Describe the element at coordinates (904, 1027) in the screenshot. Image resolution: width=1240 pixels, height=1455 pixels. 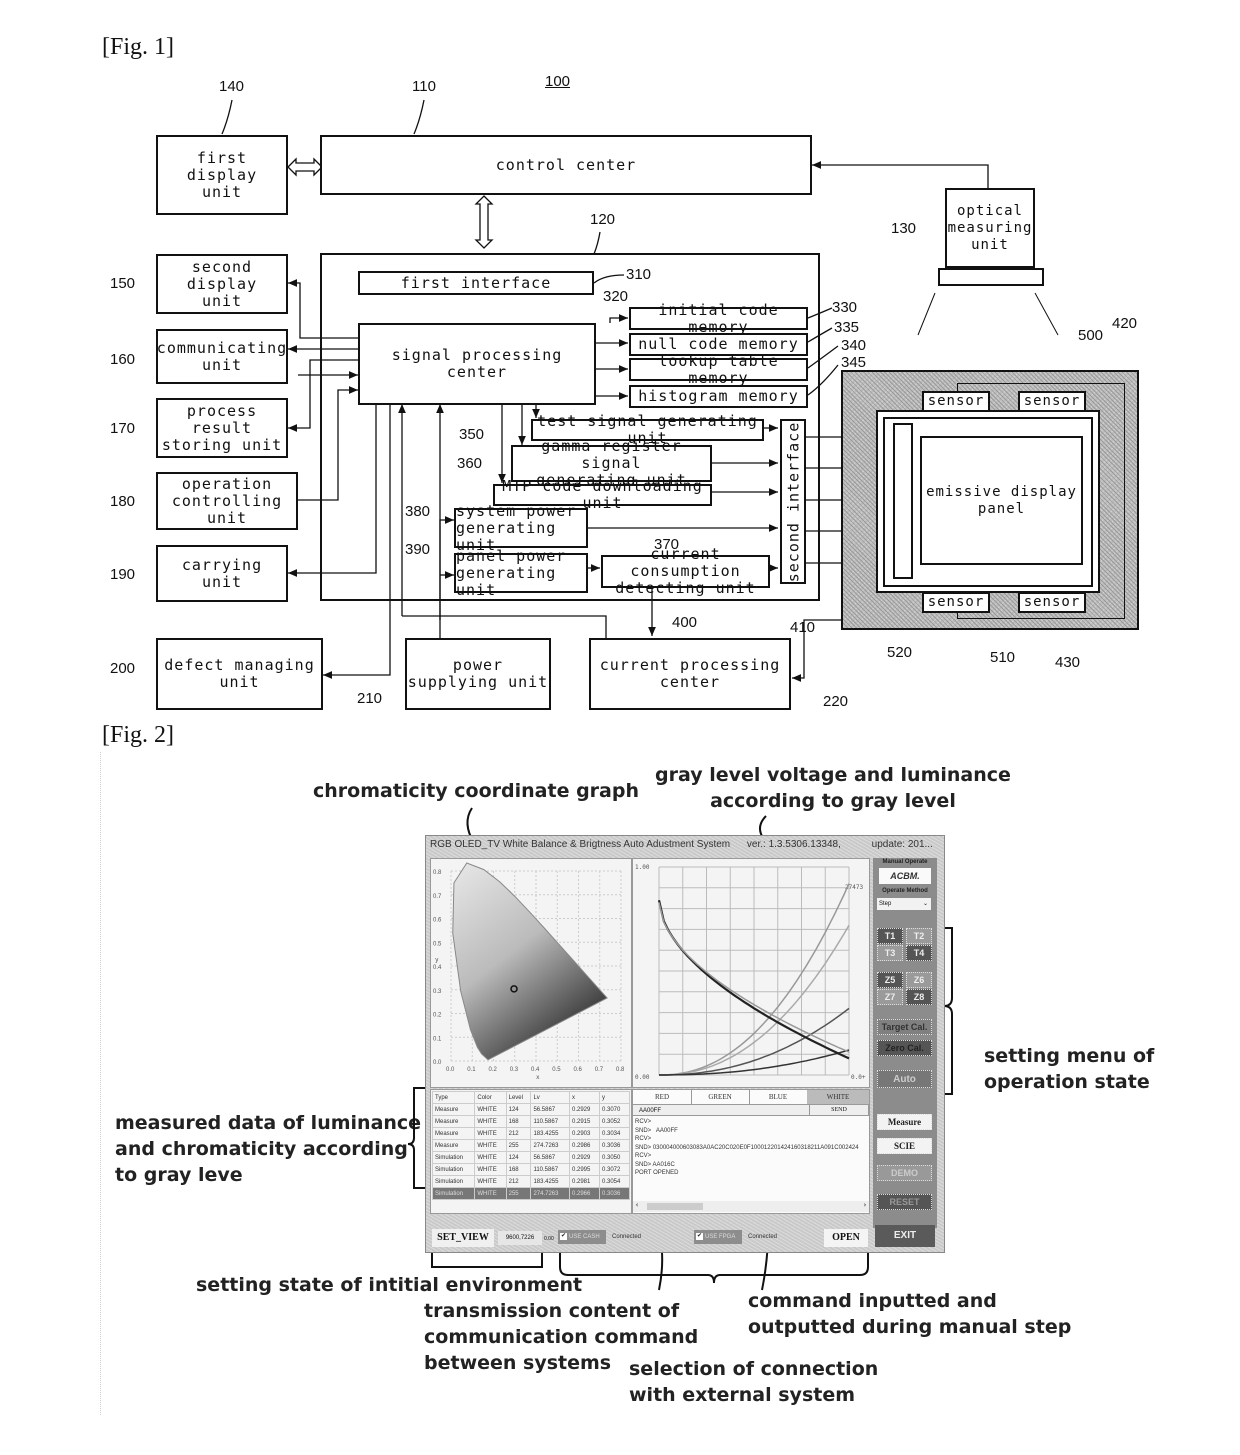
I see `target-cal-button: Target Cal.` at that location.